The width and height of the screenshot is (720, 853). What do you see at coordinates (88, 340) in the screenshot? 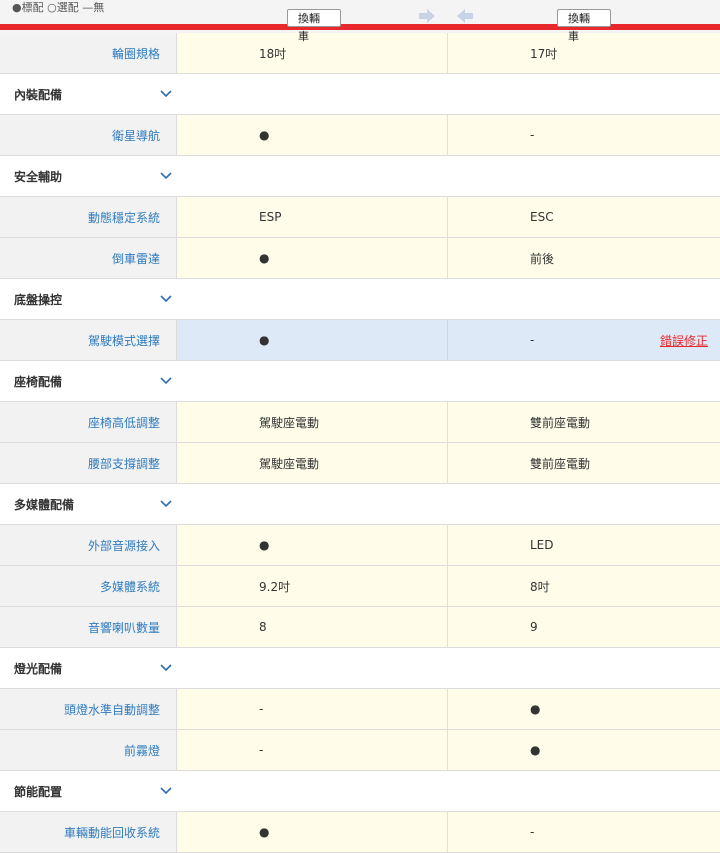
I see `spec-label: 駕駛模式選擇` at bounding box center [88, 340].